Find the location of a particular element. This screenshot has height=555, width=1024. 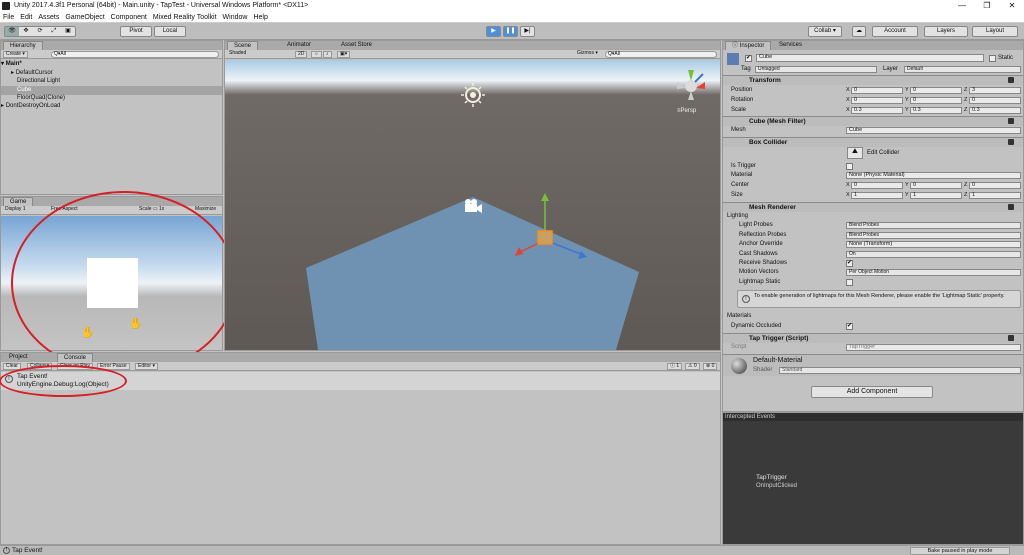

tab-hierarchy: Hierarchy is located at coordinates (23, 45).